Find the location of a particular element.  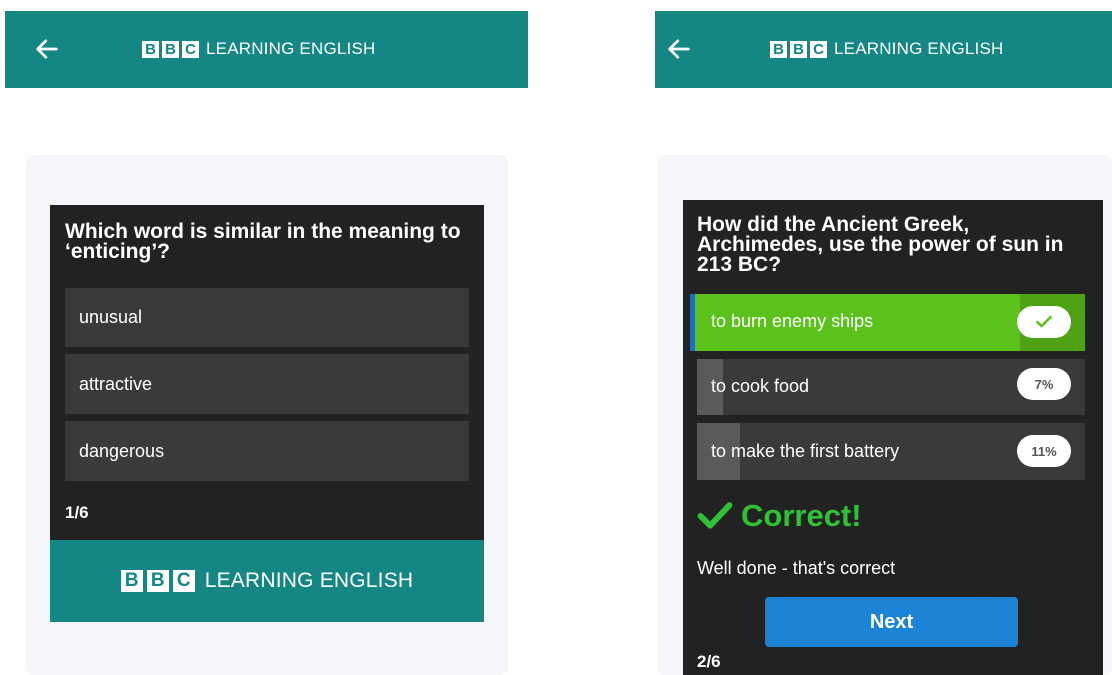

answer-option: to cook food 7% is located at coordinates (891, 387).